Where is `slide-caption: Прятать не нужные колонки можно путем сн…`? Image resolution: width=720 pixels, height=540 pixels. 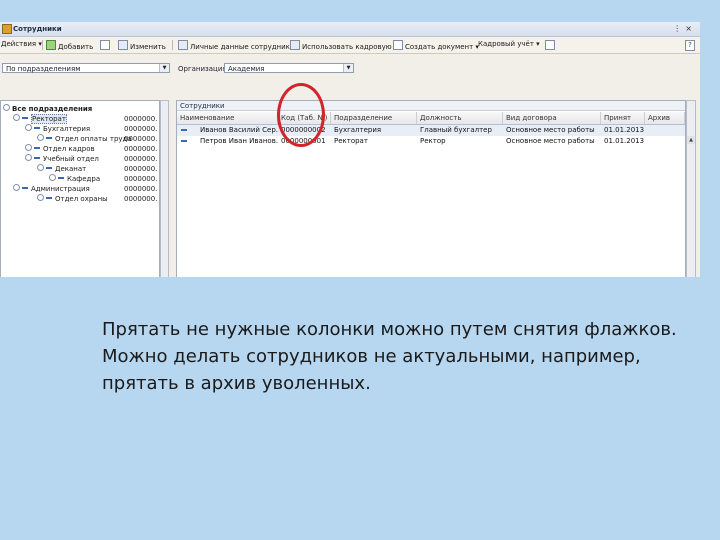 slide-caption: Прятать не нужные колонки можно путем сн… is located at coordinates (362, 356).